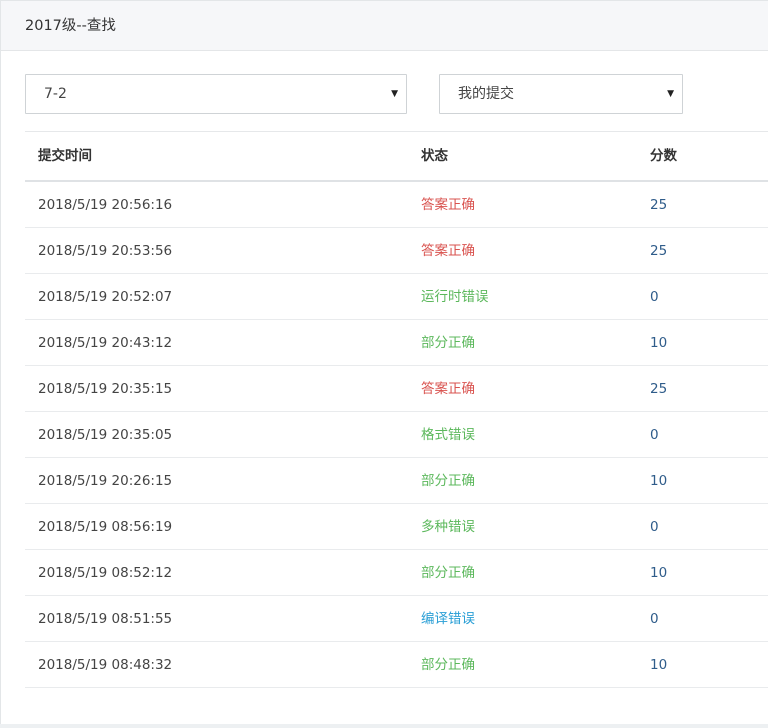 This screenshot has width=768, height=728. I want to click on submission-status-link: 运行时错误, so click(455, 297).